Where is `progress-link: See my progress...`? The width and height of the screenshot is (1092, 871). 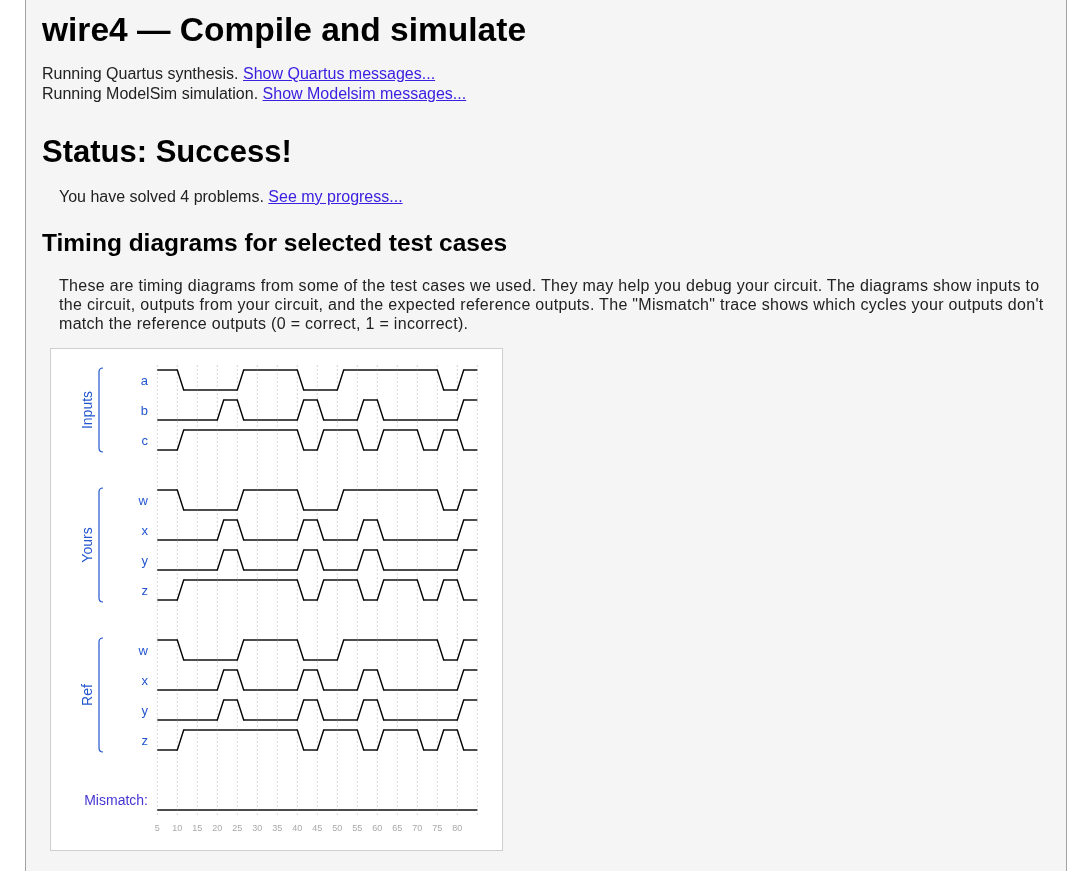 progress-link: See my progress... is located at coordinates (335, 196).